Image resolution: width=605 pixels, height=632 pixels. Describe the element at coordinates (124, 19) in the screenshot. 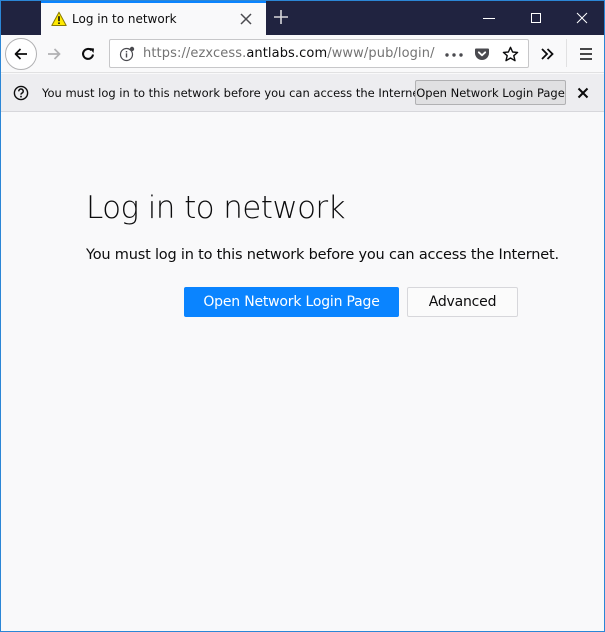

I see `tab-title: Log in to network` at that location.